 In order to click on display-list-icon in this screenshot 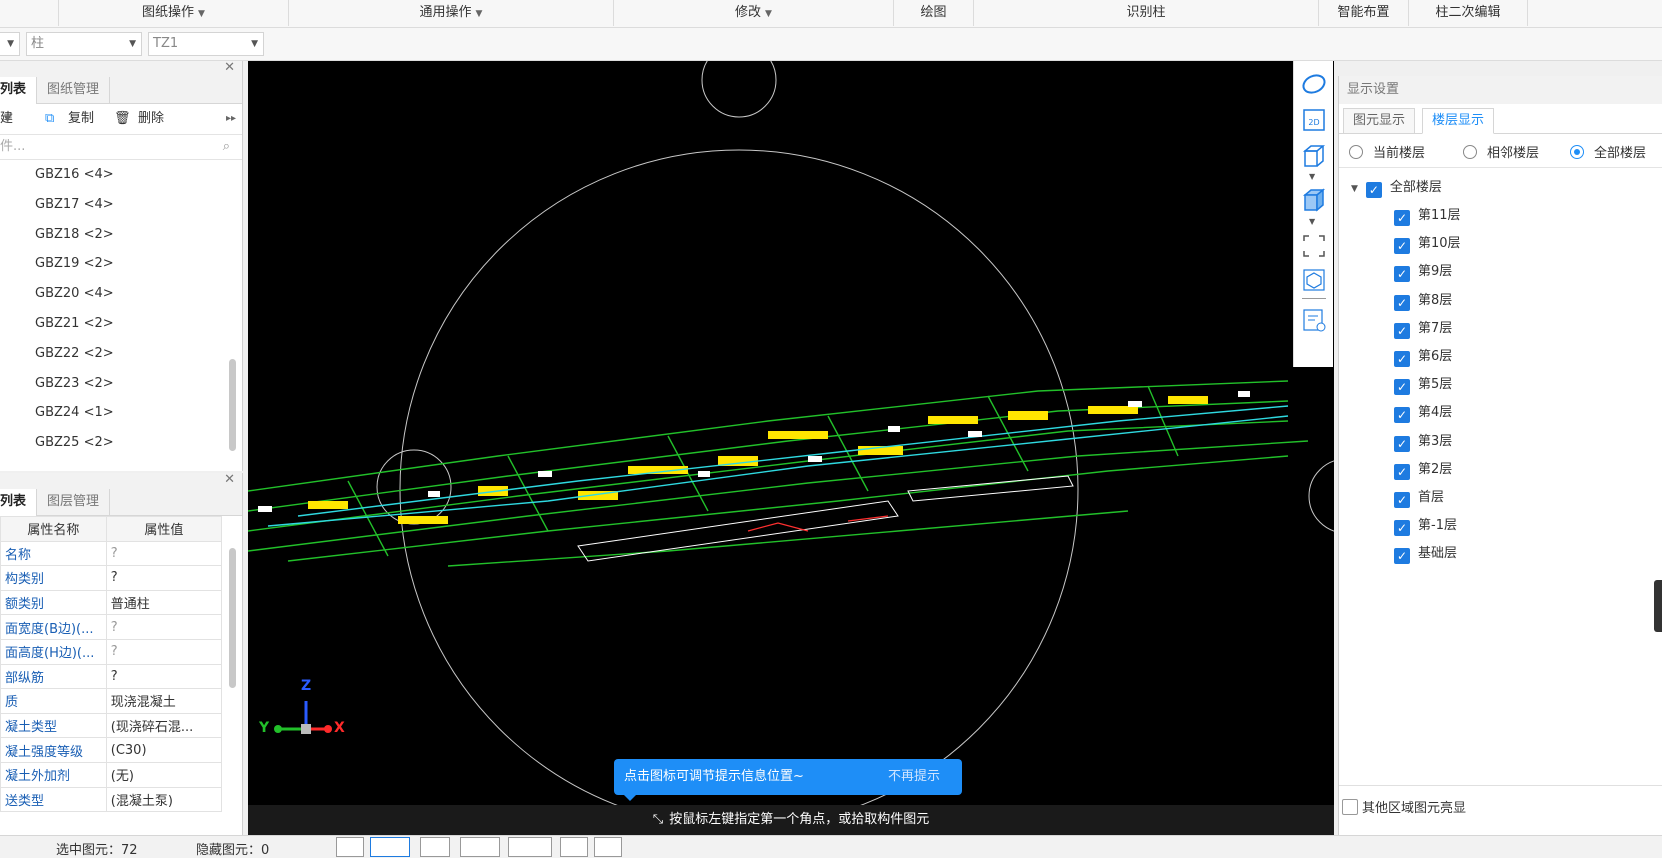, I will do `click(1314, 320)`.